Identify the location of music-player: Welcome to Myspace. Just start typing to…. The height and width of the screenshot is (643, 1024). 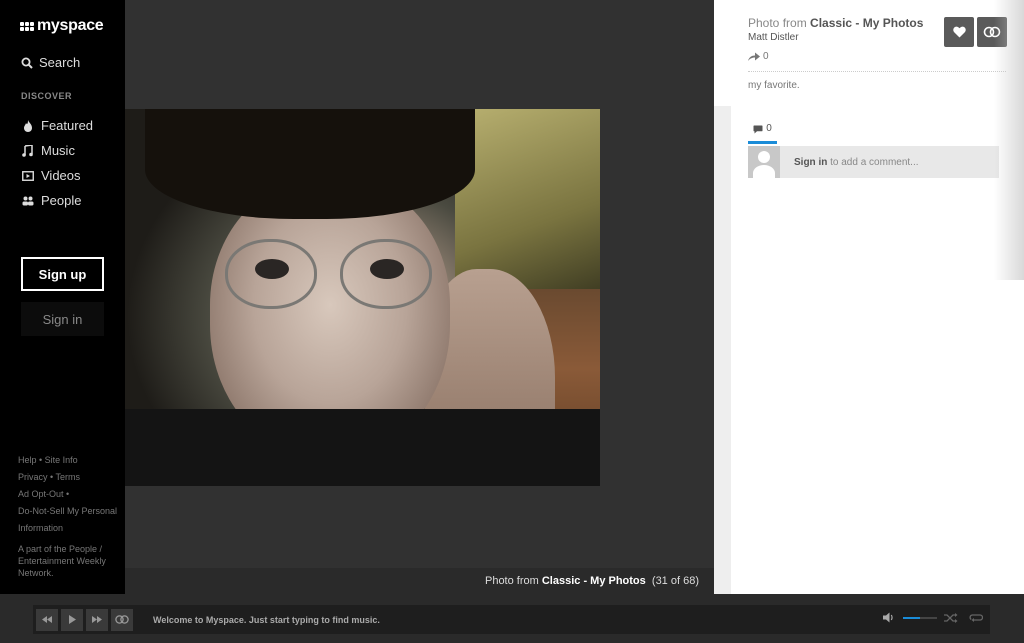
(512, 618).